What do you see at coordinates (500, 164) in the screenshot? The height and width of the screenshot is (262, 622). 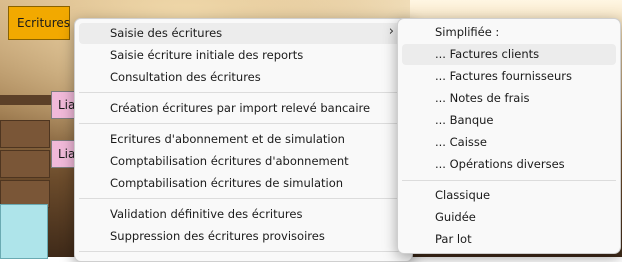 I see `submenu-item-label: ... Opérations diverses` at bounding box center [500, 164].